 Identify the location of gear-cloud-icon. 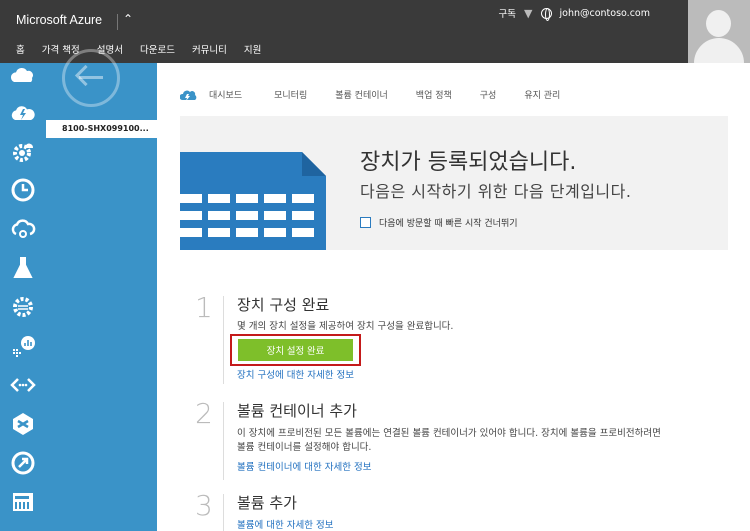
(23, 152).